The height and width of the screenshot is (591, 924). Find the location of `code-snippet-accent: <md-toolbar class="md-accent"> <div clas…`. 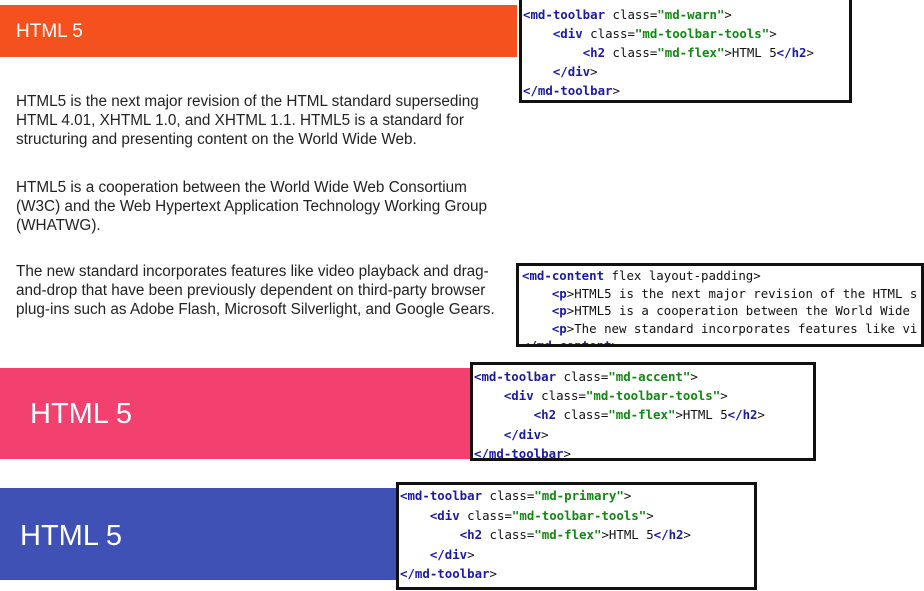

code-snippet-accent: <md-toolbar class="md-accent"> <div clas… is located at coordinates (643, 411).